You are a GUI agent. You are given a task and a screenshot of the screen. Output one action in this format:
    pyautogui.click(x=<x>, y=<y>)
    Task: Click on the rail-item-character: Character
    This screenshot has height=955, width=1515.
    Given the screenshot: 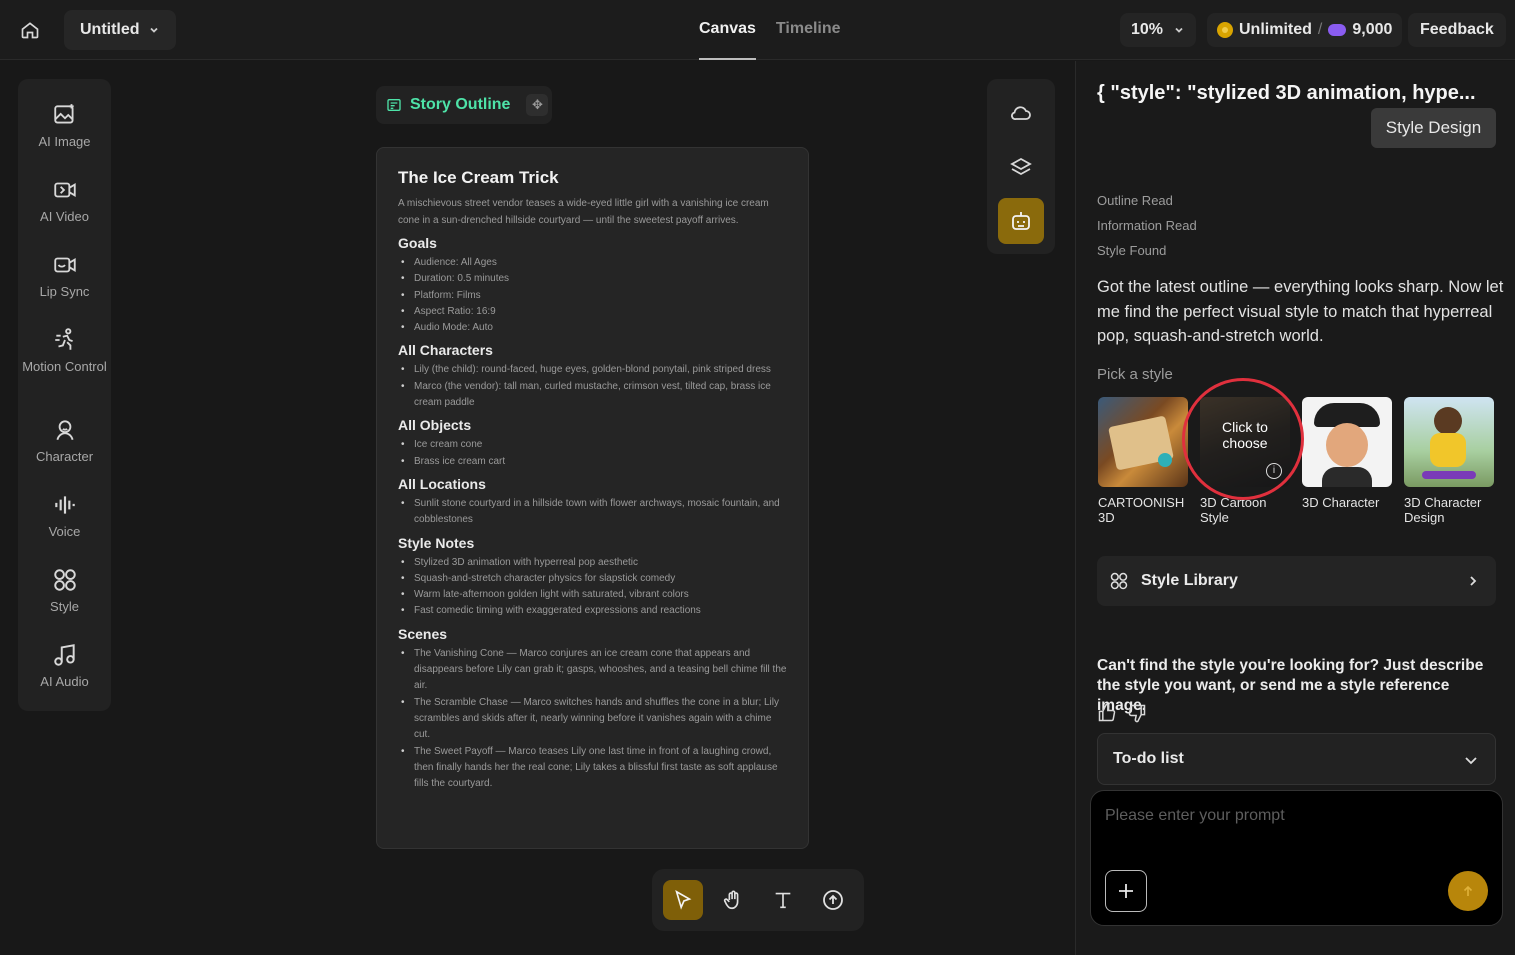 What is the action you would take?
    pyautogui.click(x=64, y=440)
    